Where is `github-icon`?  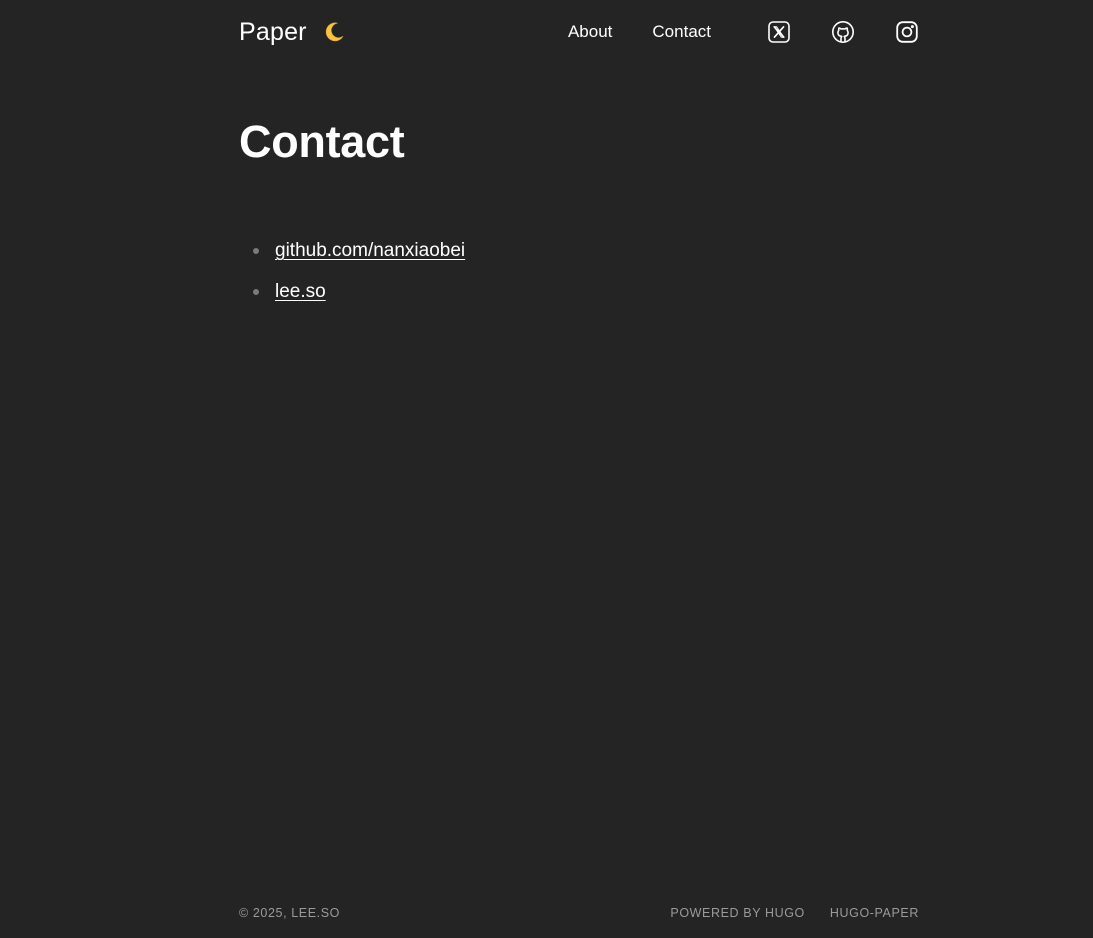
github-icon is located at coordinates (843, 32).